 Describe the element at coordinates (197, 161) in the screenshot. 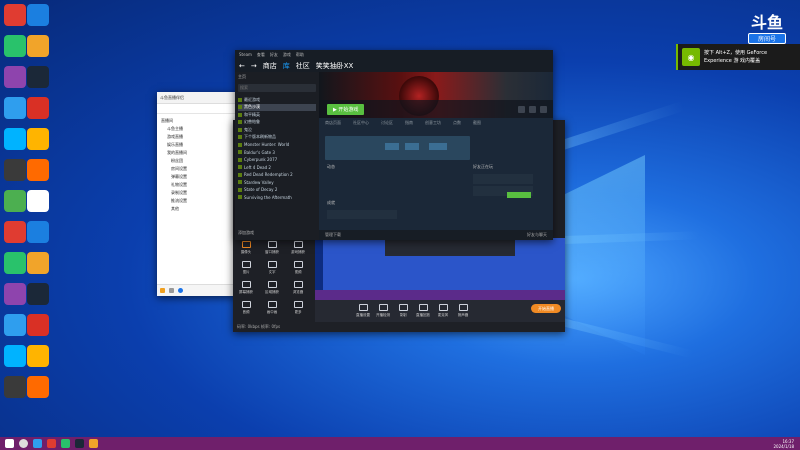

I see `tree-item: 粉丝团` at that location.